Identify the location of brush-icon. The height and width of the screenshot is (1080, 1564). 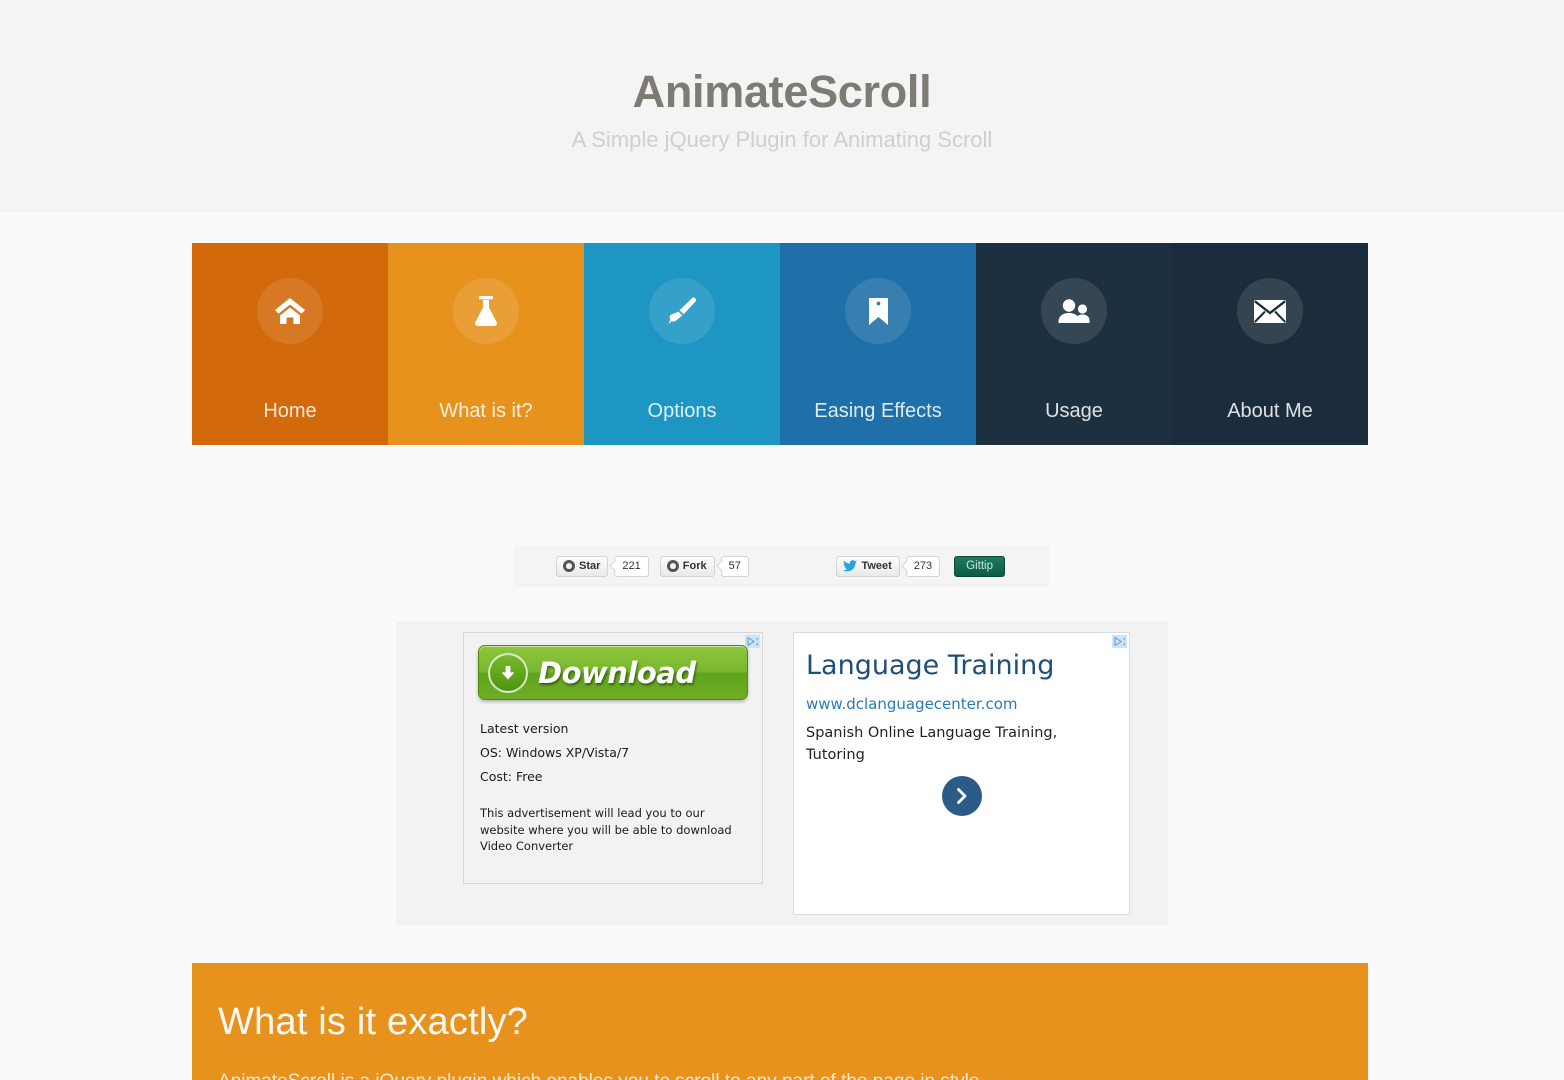
(682, 311).